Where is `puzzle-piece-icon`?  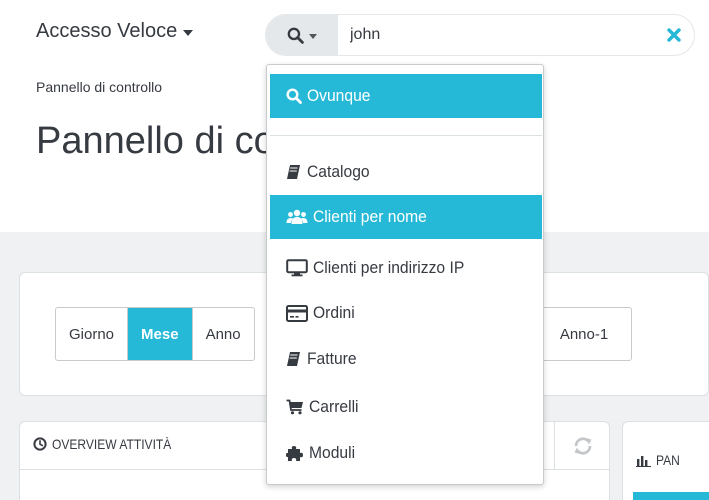 puzzle-piece-icon is located at coordinates (295, 453).